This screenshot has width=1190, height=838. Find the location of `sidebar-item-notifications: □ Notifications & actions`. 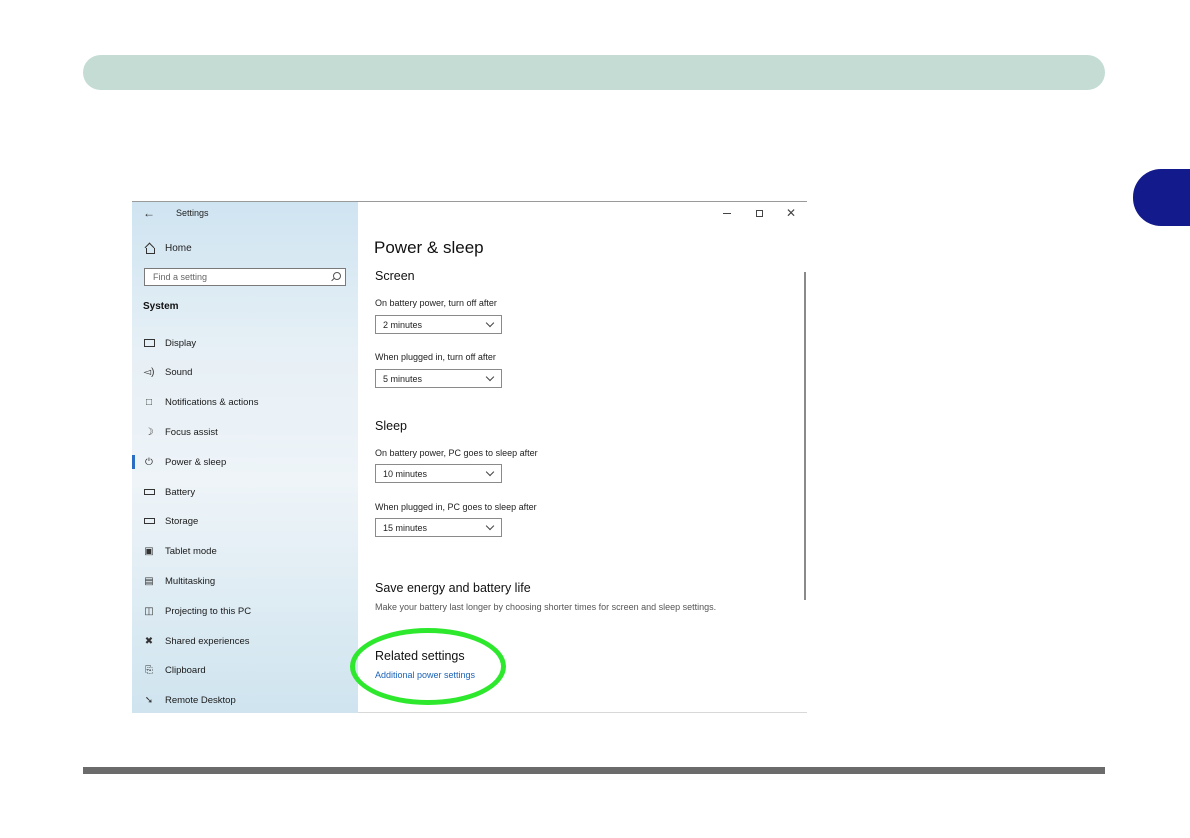

sidebar-item-notifications: □ Notifications & actions is located at coordinates (245, 402).